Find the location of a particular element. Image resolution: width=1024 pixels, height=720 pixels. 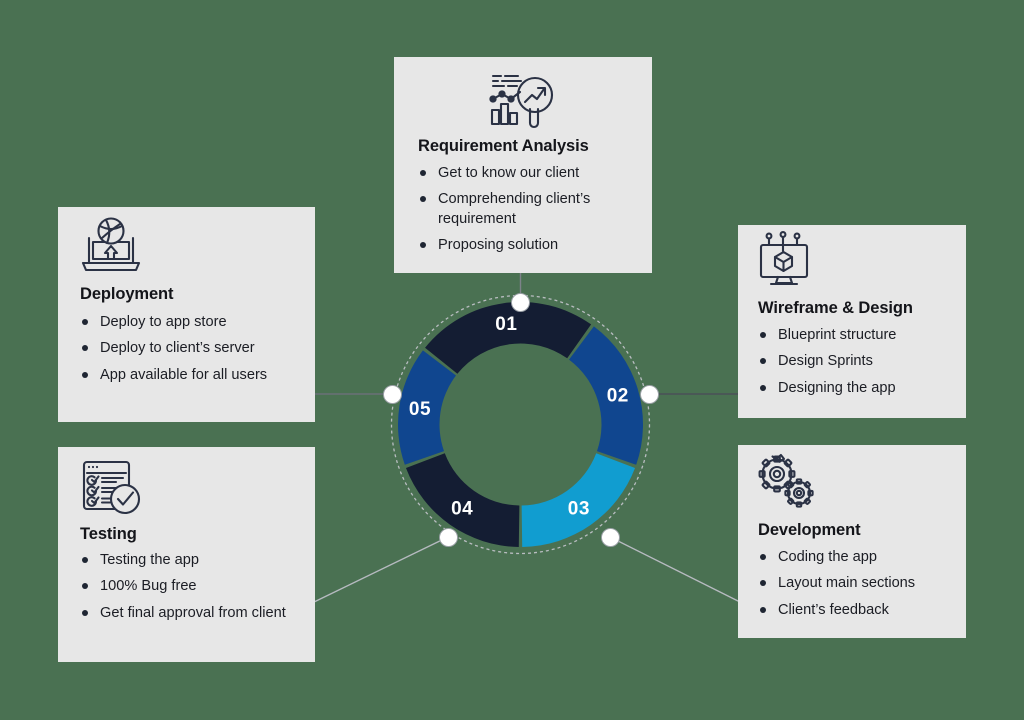

bullet-text: Proposing solution is located at coordinates (498, 244).